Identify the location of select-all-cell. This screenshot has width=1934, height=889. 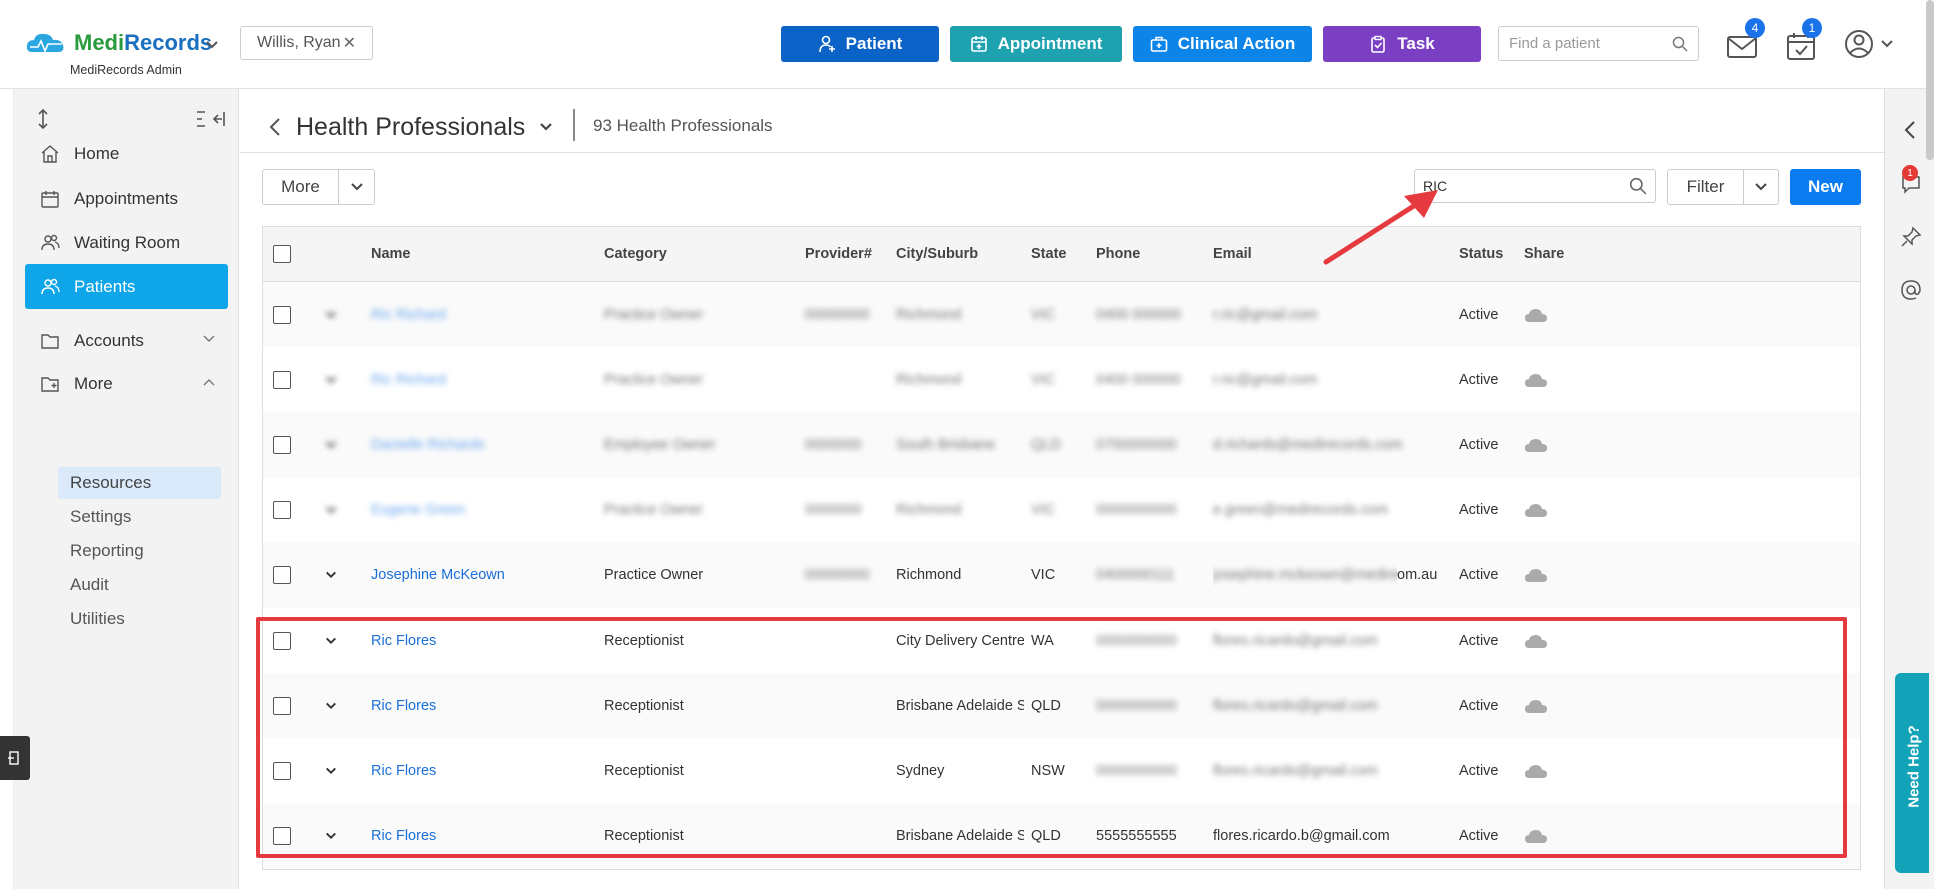
(282, 254).